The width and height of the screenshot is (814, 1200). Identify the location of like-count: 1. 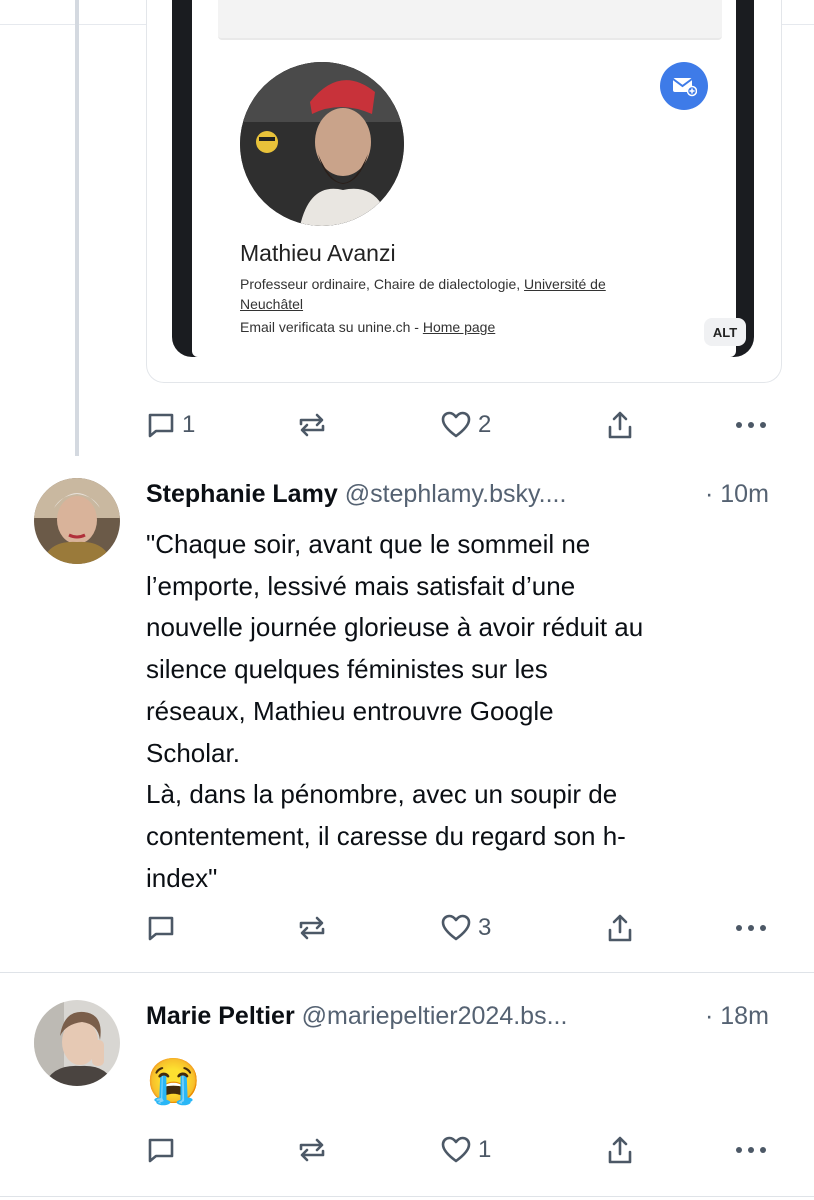
(485, 1149).